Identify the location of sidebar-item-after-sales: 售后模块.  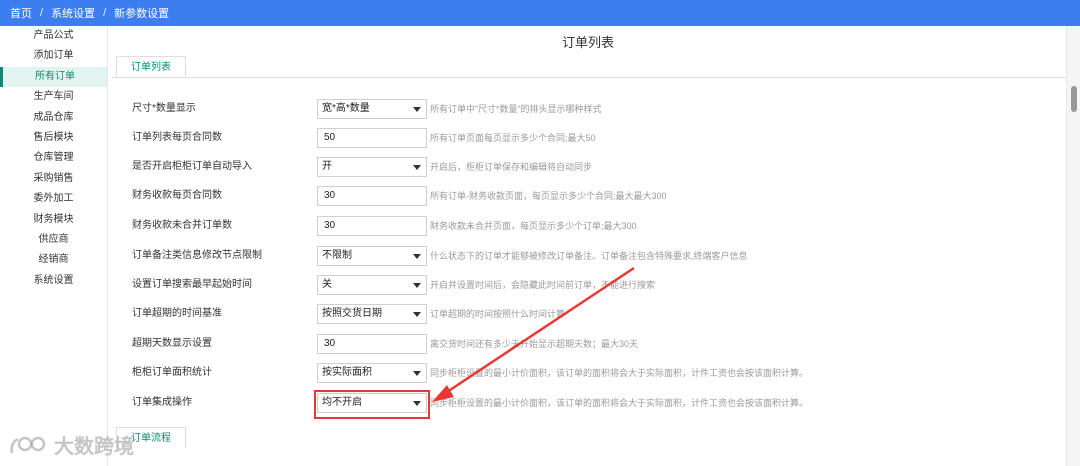
(53, 138).